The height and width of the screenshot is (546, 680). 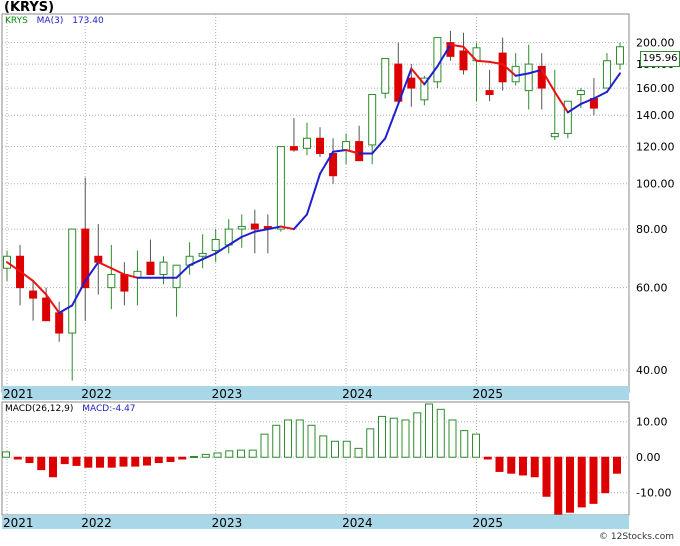 I want to click on legend-ma-value: 173.40, so click(x=88, y=21).